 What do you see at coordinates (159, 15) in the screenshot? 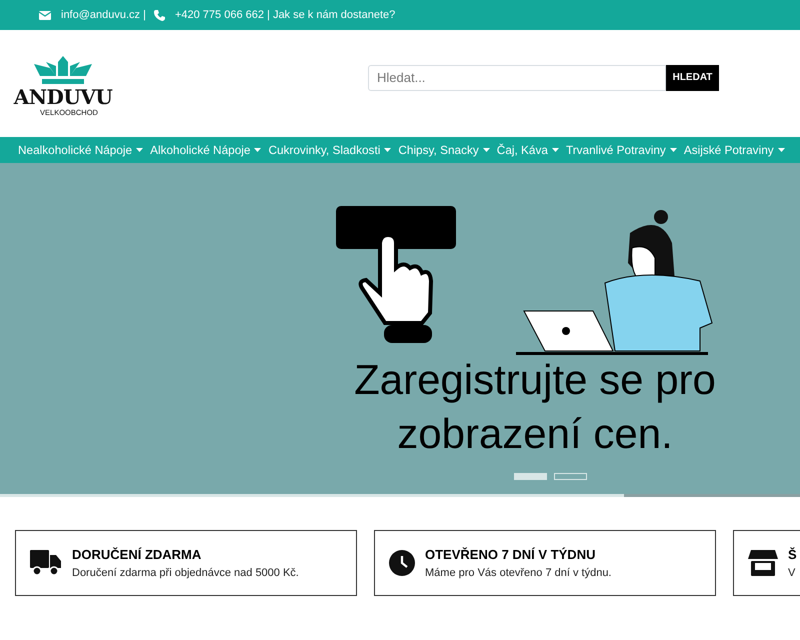
I see `phone-icon` at bounding box center [159, 15].